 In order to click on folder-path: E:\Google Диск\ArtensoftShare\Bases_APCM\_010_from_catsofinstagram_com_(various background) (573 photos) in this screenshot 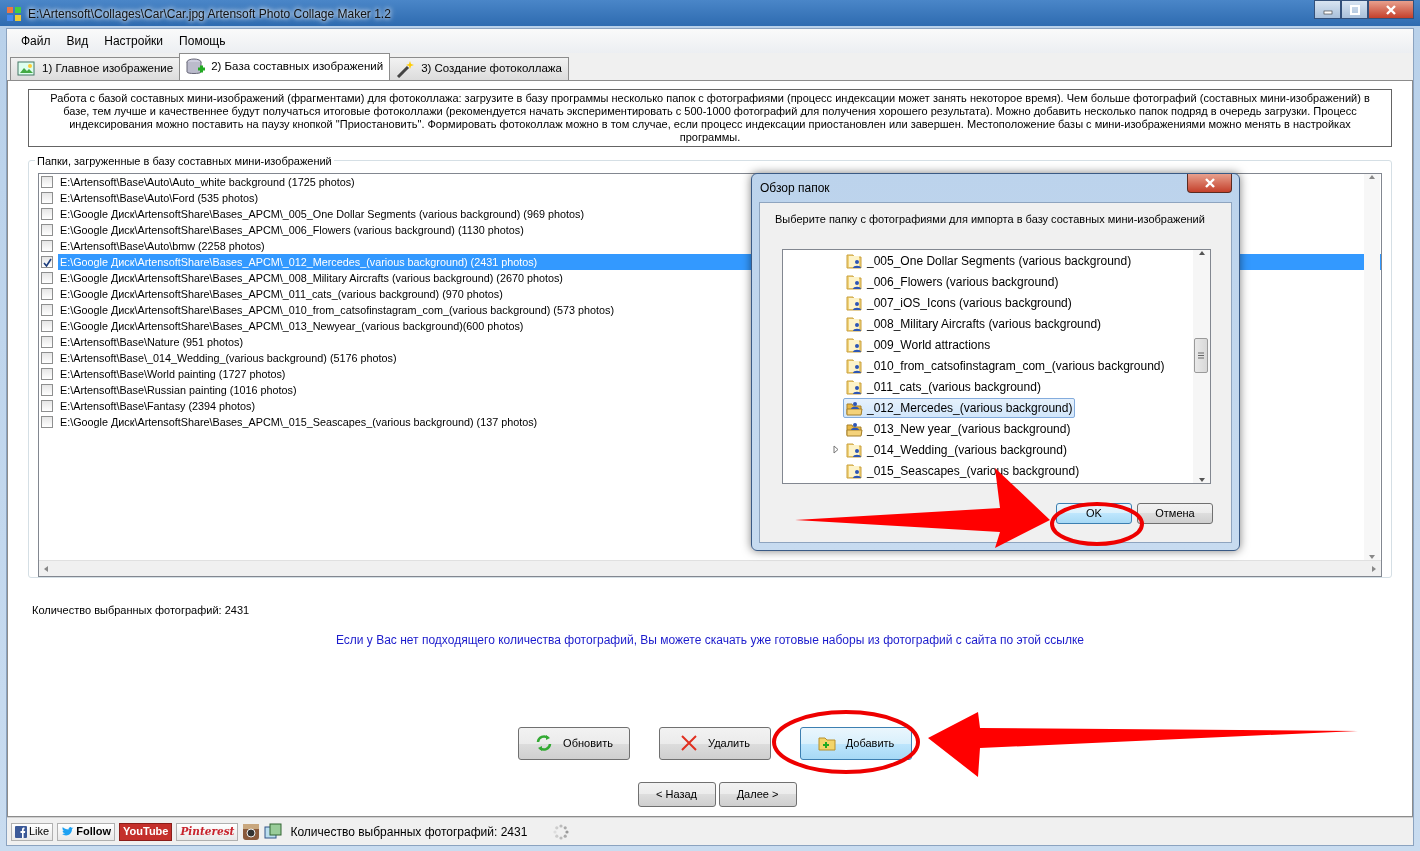, I will do `click(337, 310)`.